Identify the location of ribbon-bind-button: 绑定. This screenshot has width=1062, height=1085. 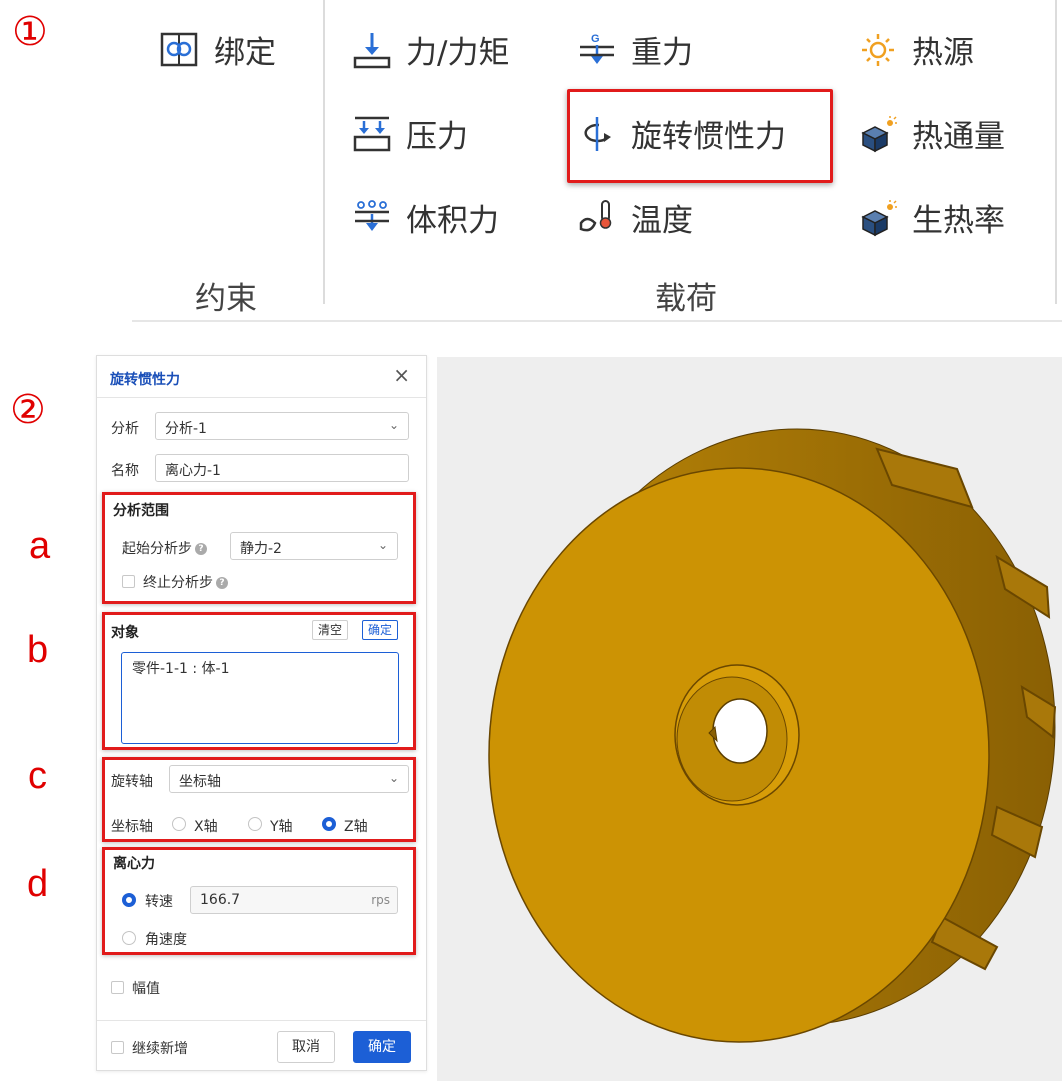
(218, 49).